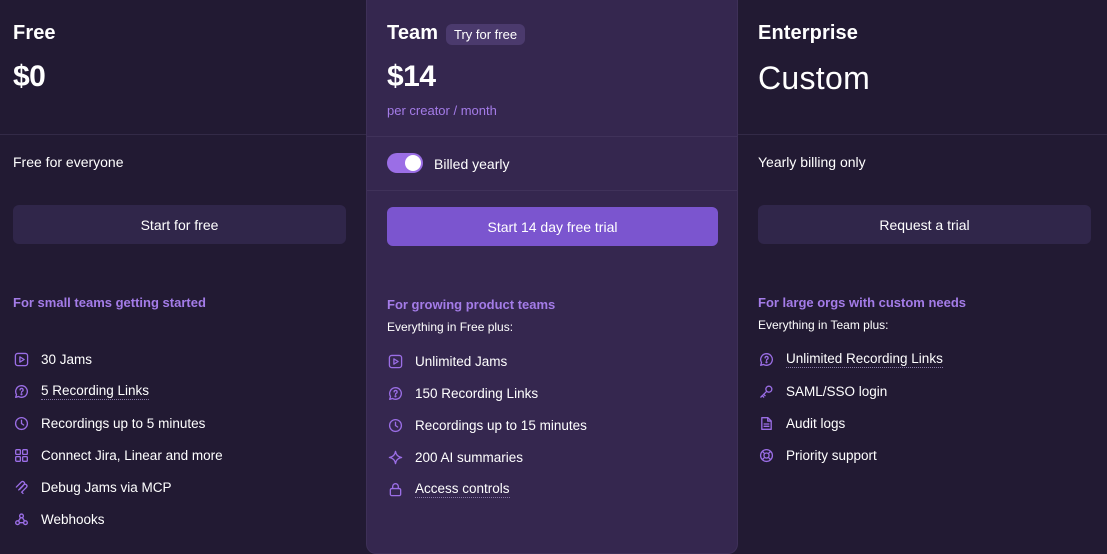 The image size is (1107, 554). I want to click on feature-item: Priority support, so click(850, 455).